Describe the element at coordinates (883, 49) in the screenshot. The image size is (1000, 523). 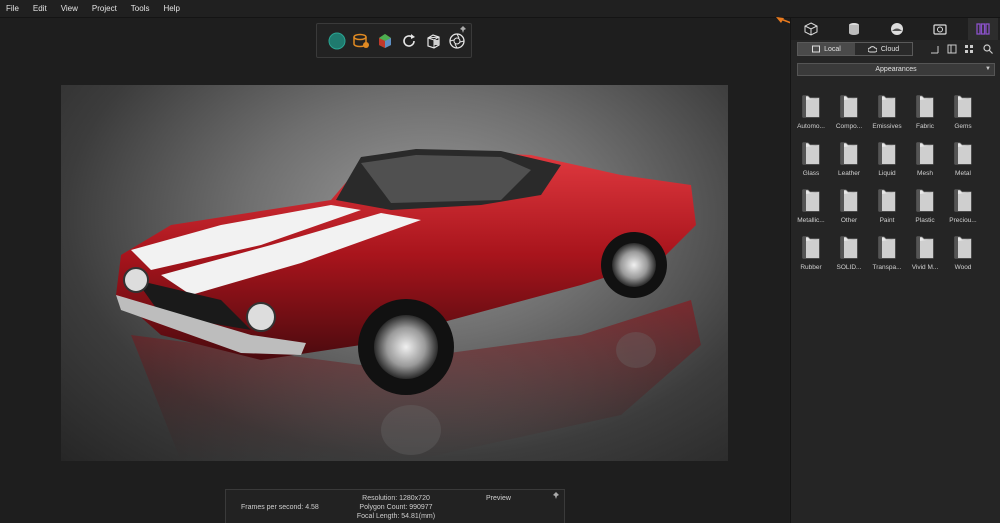
I see `cloud-button: Cloud` at that location.